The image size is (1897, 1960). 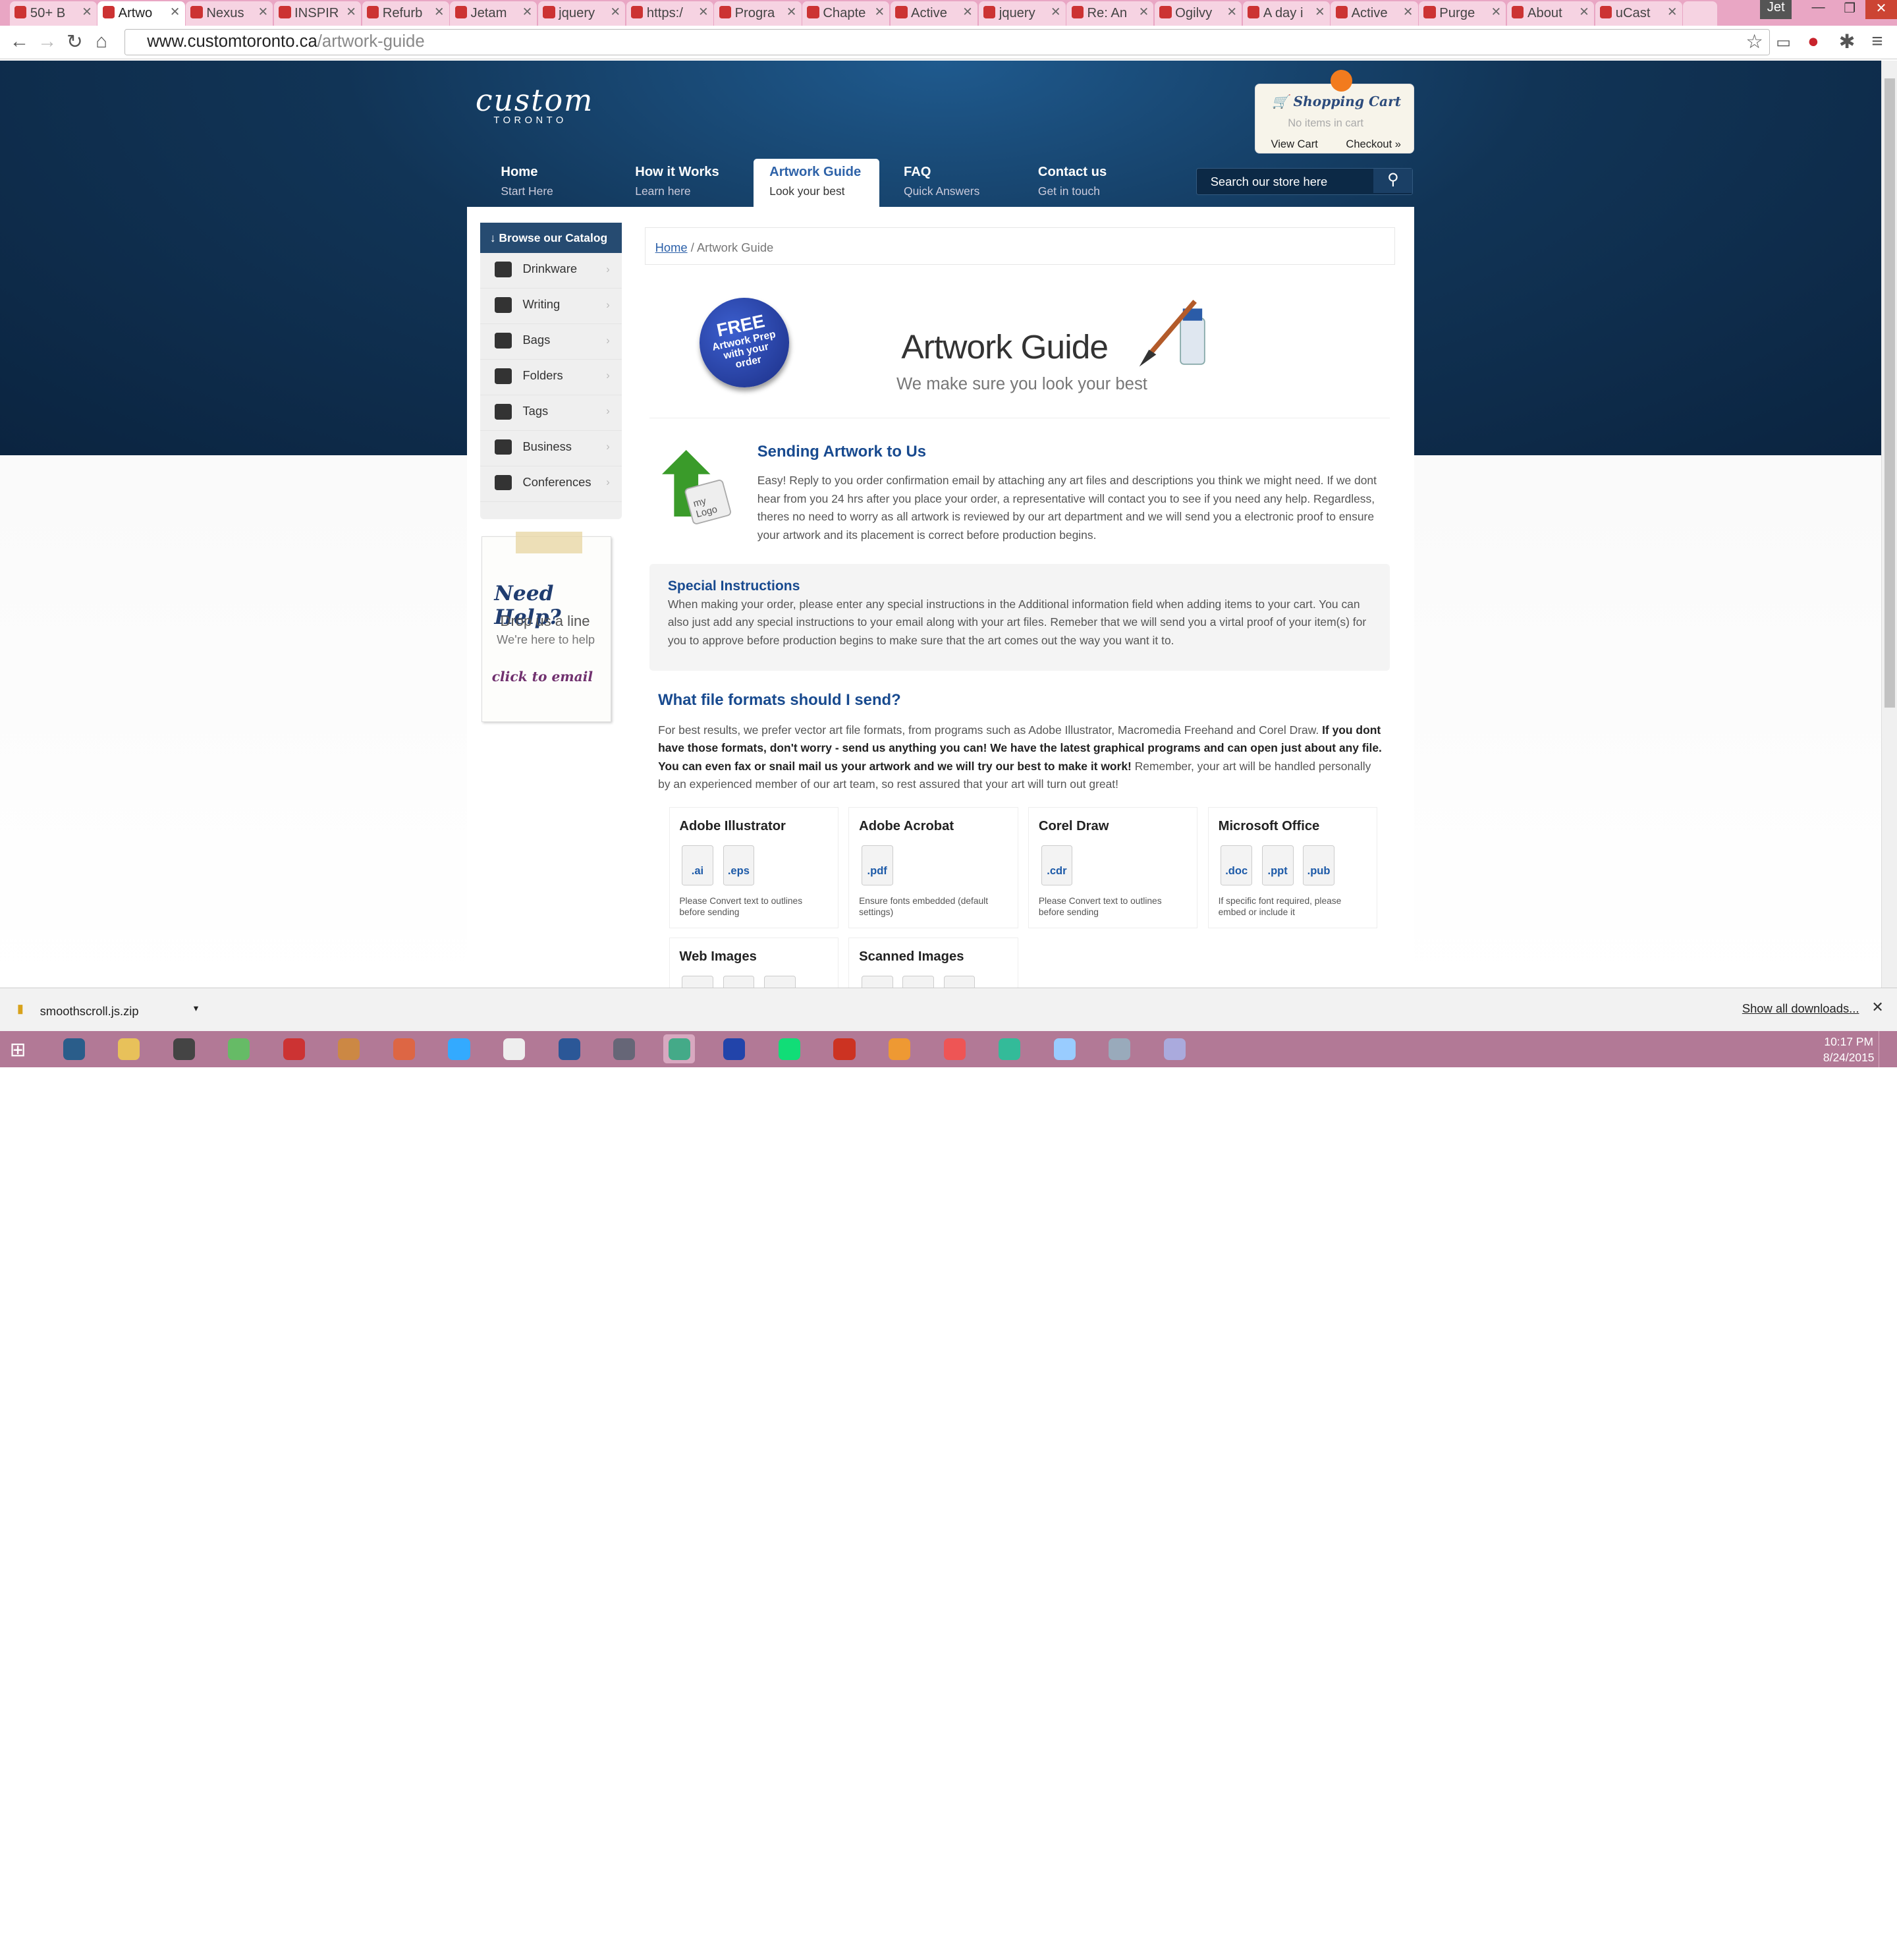 I want to click on email-link: click to email, so click(x=543, y=677).